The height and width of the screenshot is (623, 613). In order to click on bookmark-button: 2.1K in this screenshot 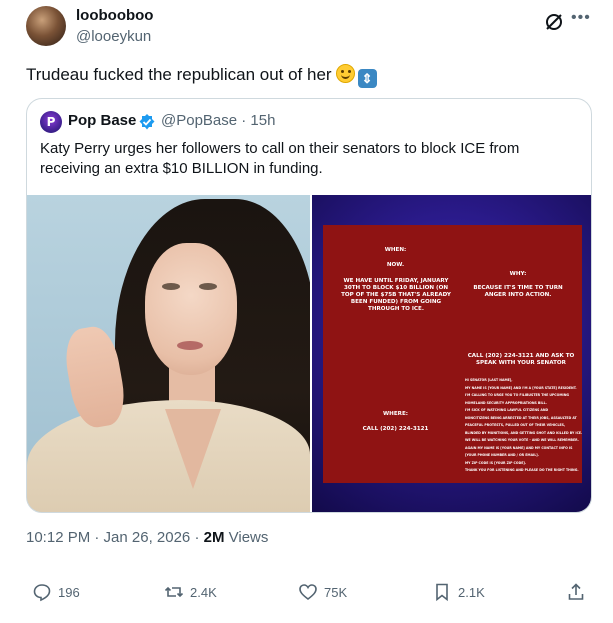, I will do `click(458, 592)`.